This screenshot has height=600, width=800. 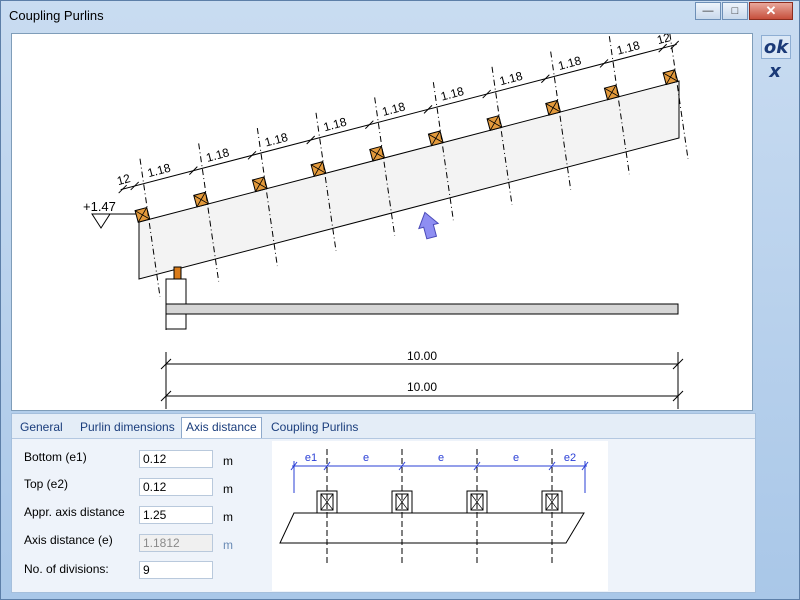 I want to click on bottom-e1-input, so click(x=176, y=459).